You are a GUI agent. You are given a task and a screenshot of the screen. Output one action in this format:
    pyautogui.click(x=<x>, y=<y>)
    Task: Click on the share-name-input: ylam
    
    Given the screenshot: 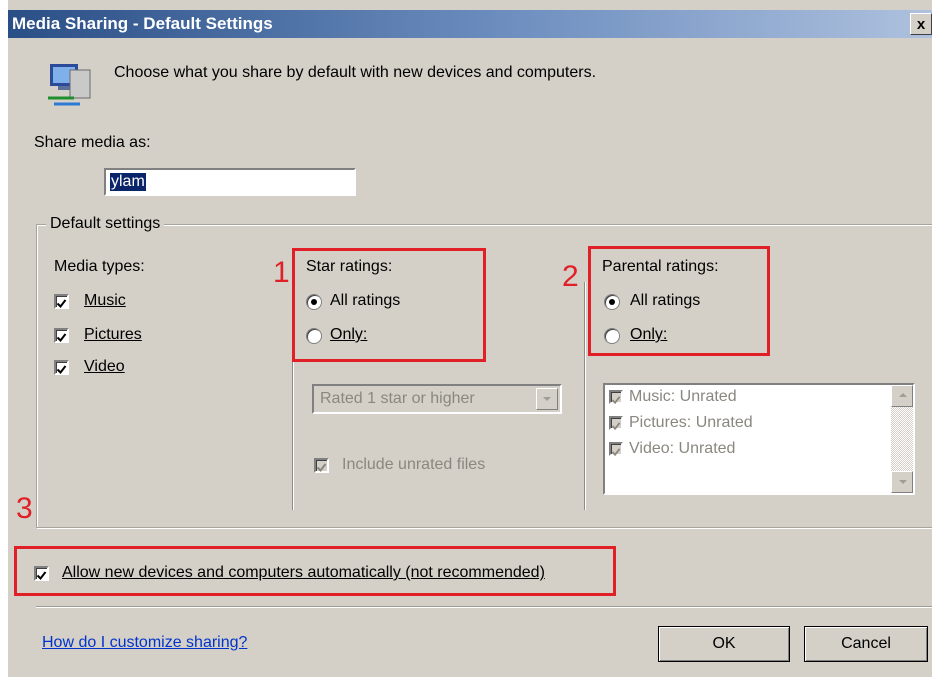 What is the action you would take?
    pyautogui.click(x=230, y=182)
    